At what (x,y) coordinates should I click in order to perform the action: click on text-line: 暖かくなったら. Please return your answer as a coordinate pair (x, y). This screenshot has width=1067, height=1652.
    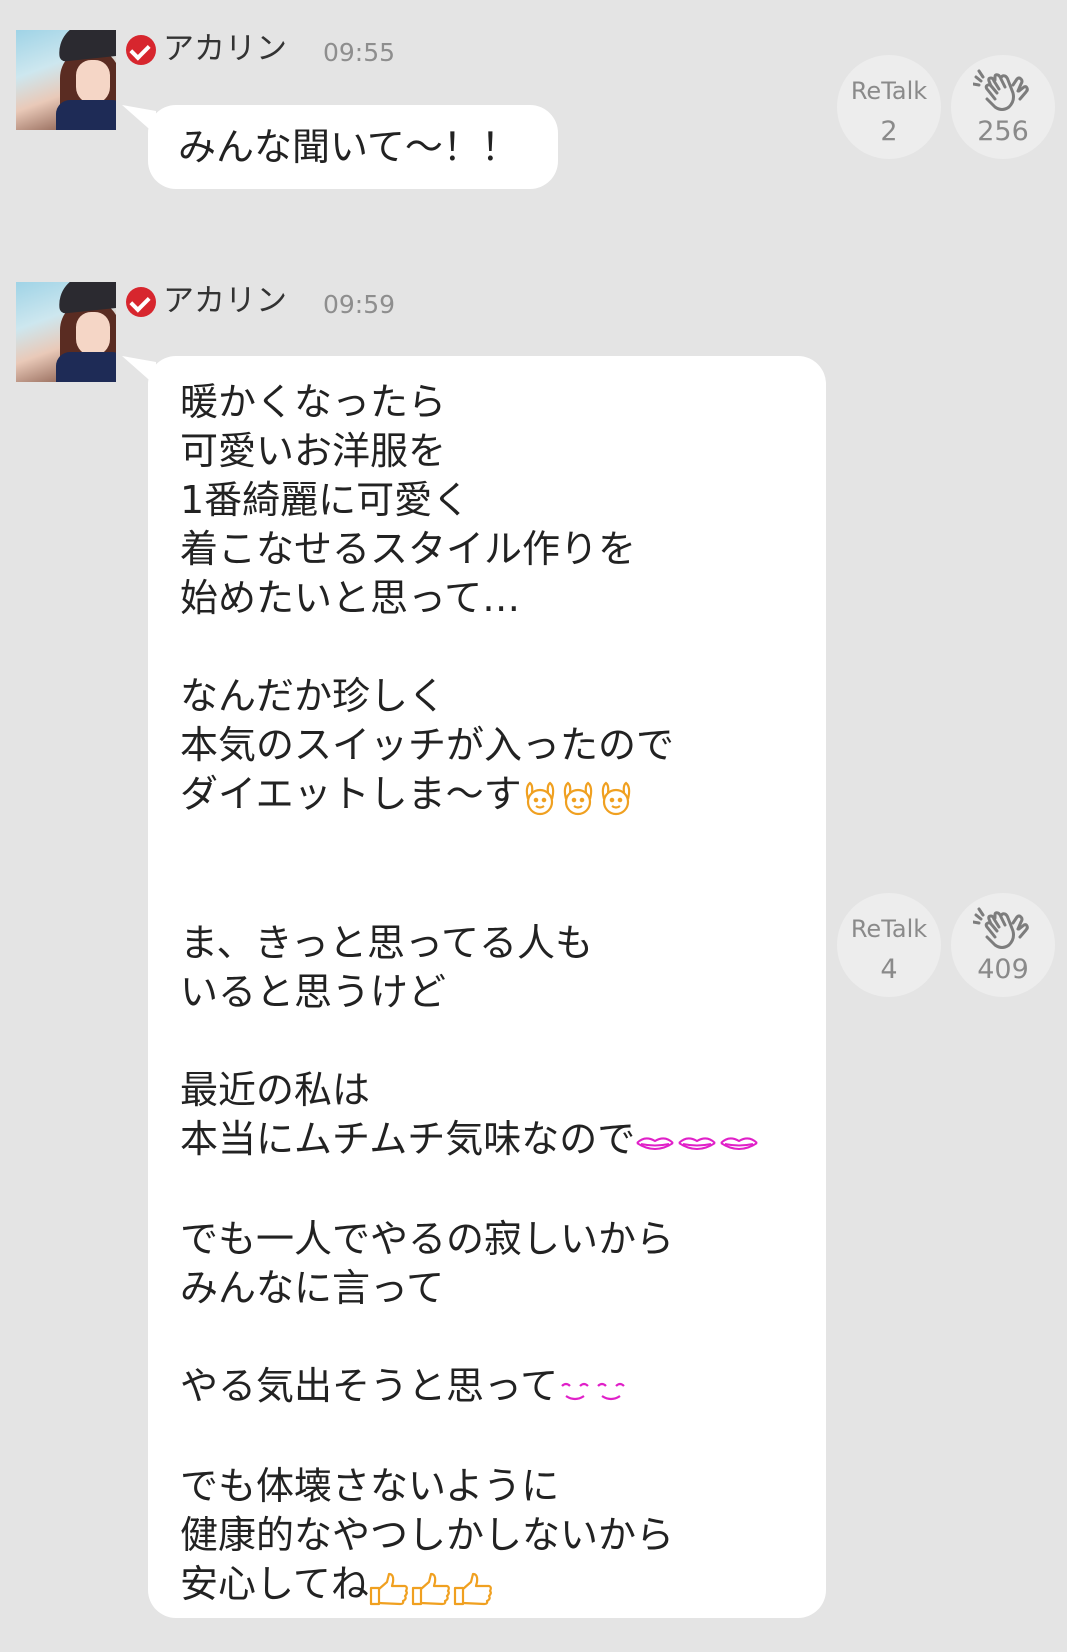
    Looking at the image, I should click on (313, 402).